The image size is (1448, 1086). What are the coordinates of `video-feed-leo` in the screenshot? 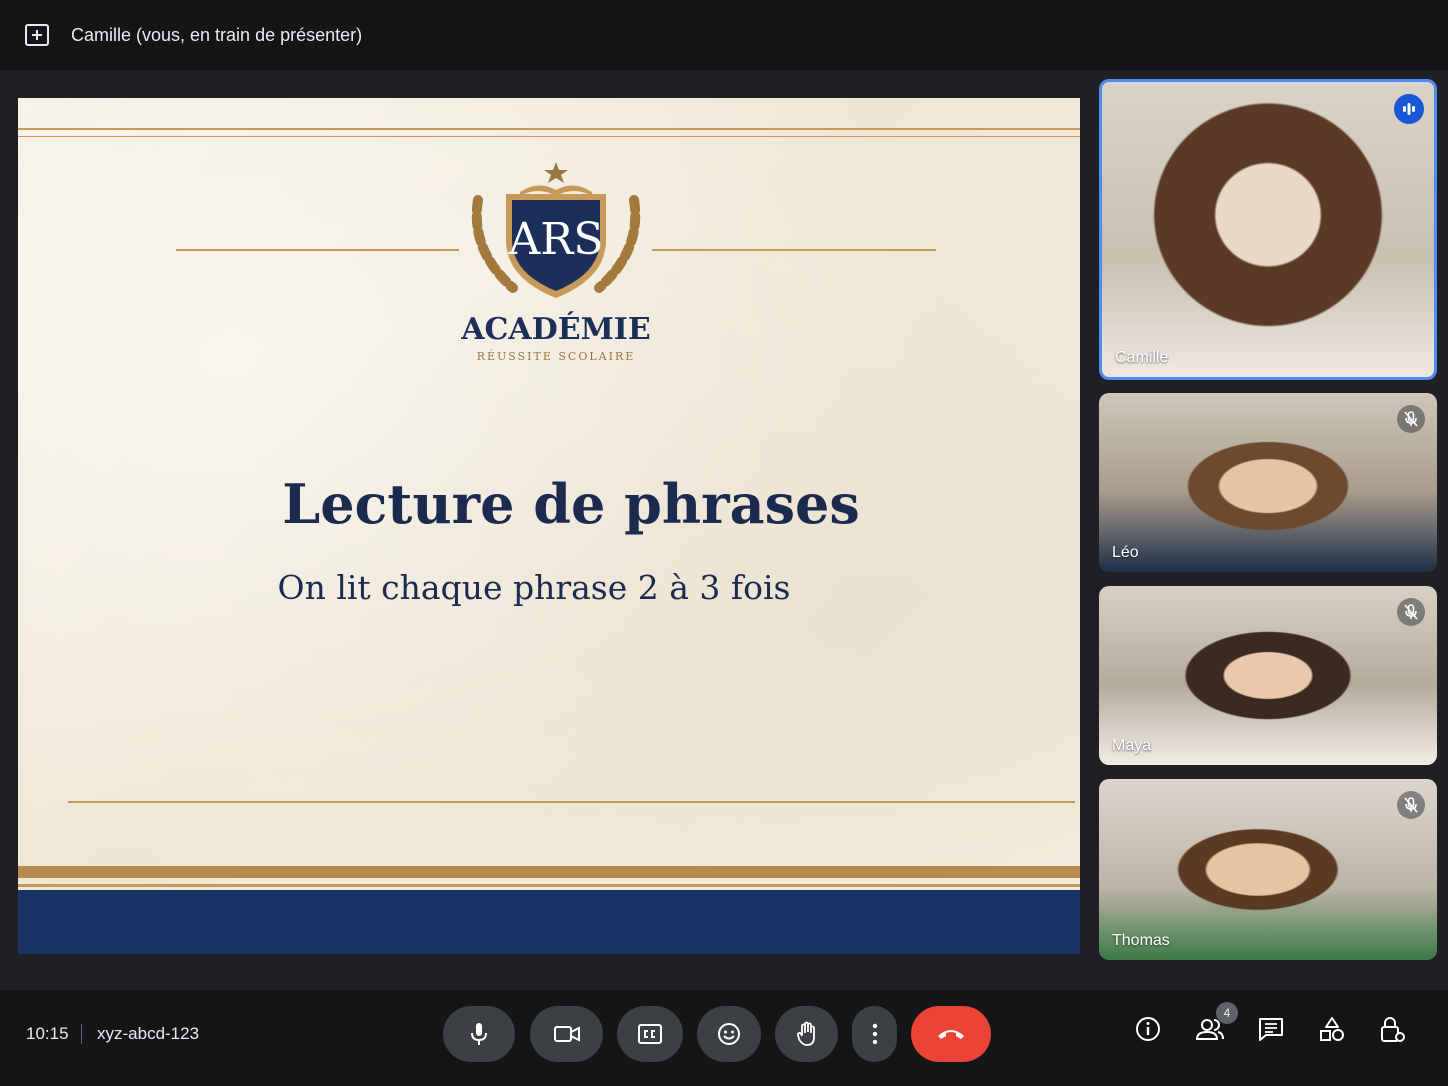 It's located at (1268, 482).